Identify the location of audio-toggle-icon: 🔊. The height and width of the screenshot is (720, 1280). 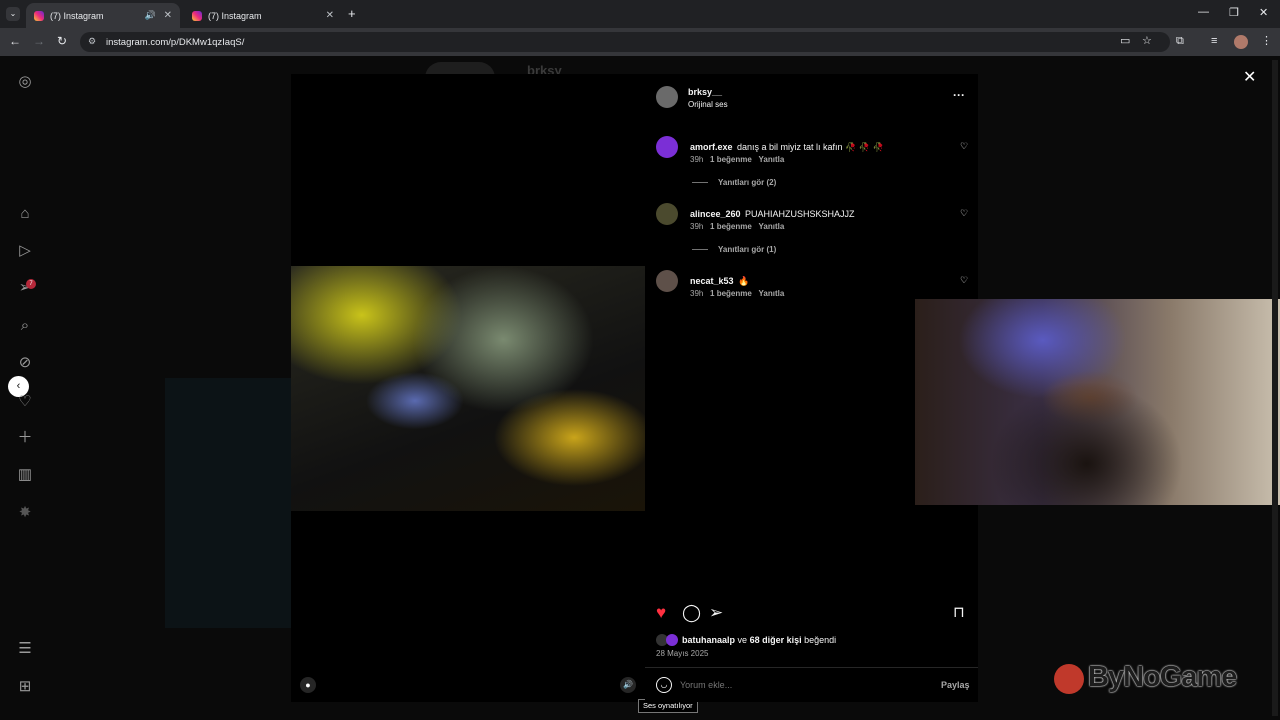
(628, 685).